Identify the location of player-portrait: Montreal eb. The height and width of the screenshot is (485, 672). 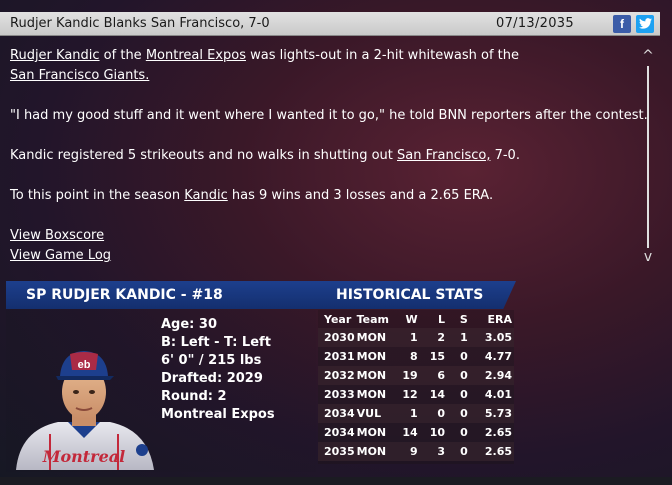
(85, 410).